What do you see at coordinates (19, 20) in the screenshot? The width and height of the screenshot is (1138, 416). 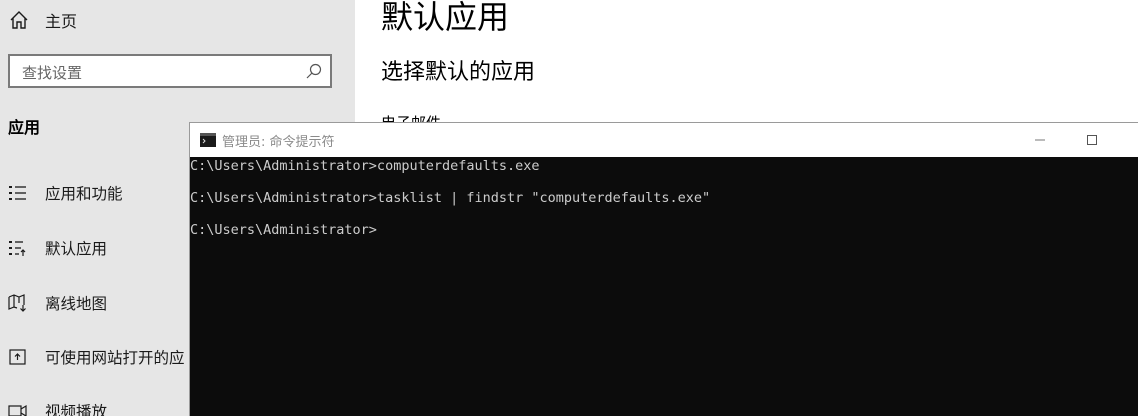 I see `home-icon` at bounding box center [19, 20].